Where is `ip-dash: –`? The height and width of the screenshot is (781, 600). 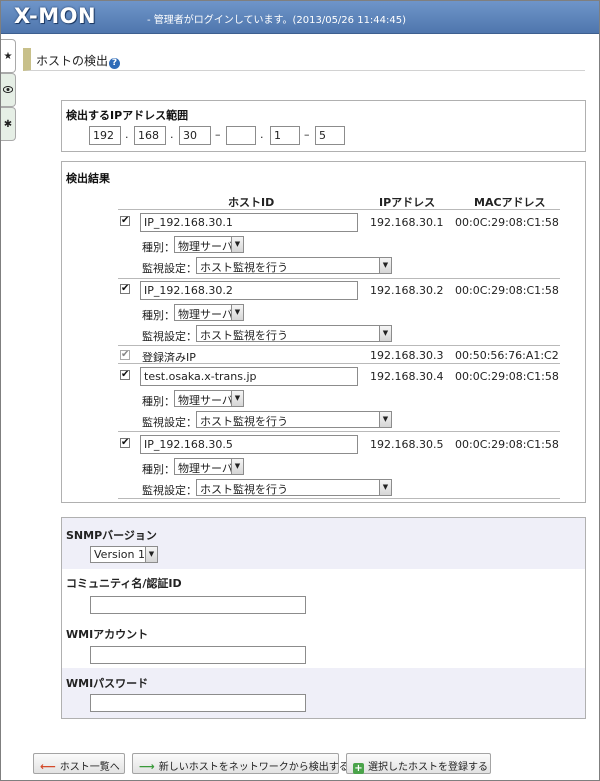 ip-dash: – is located at coordinates (218, 134).